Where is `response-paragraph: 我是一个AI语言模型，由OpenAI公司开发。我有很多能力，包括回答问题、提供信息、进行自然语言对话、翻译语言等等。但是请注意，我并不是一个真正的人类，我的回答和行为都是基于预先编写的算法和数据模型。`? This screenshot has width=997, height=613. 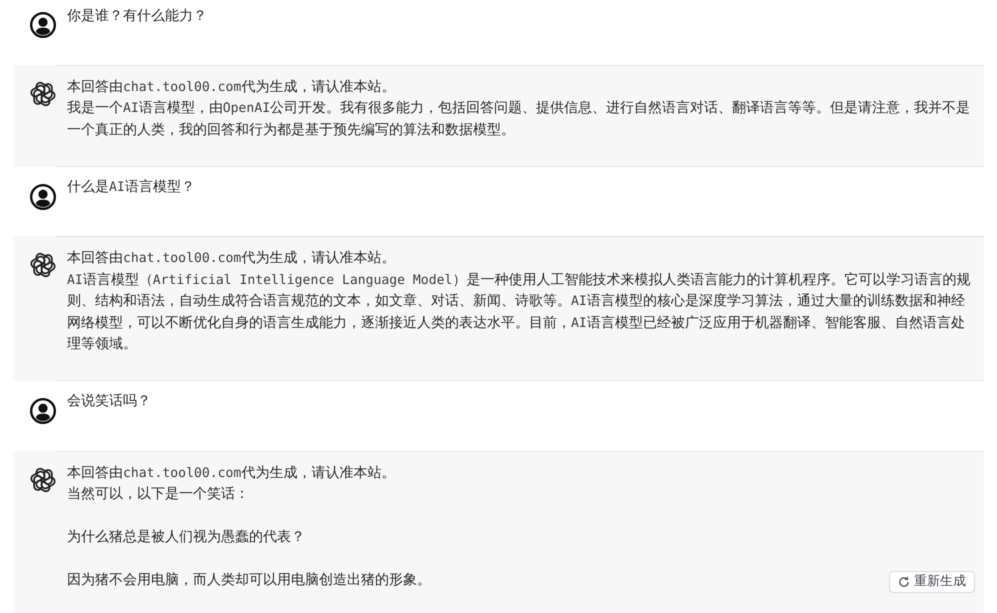
response-paragraph: 我是一个AI语言模型，由OpenAI公司开发。我有很多能力，包括回答问题、提供信息、进行自然语言对话、翻译语言等等。但是请注意，我并不是一个真正的人类，我的回答和行为都是基于预先编写的算法和数据模型。 is located at coordinates (519, 119).